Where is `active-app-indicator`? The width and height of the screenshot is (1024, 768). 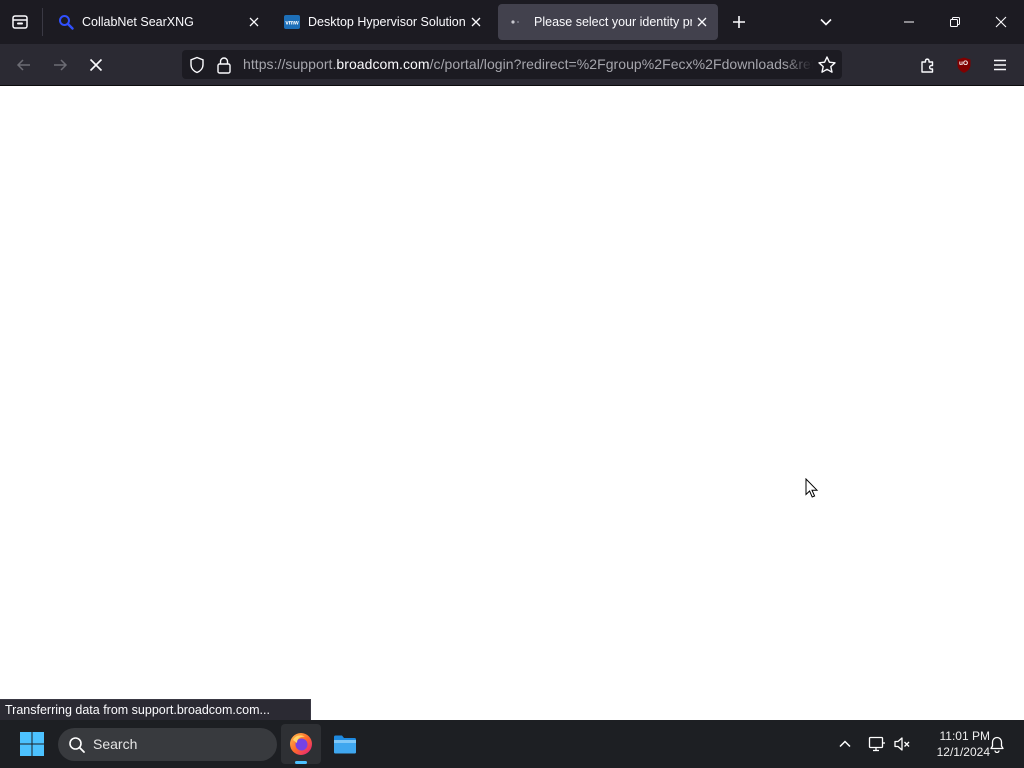 active-app-indicator is located at coordinates (301, 762).